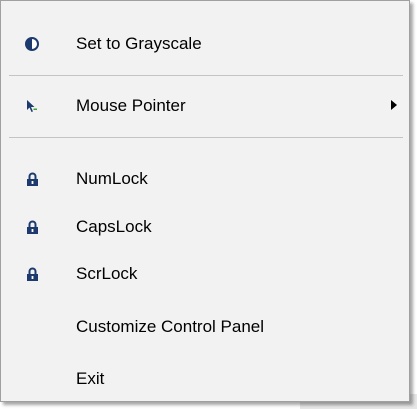 The width and height of the screenshot is (417, 409). I want to click on menu-item-exit: Exit, so click(205, 379).